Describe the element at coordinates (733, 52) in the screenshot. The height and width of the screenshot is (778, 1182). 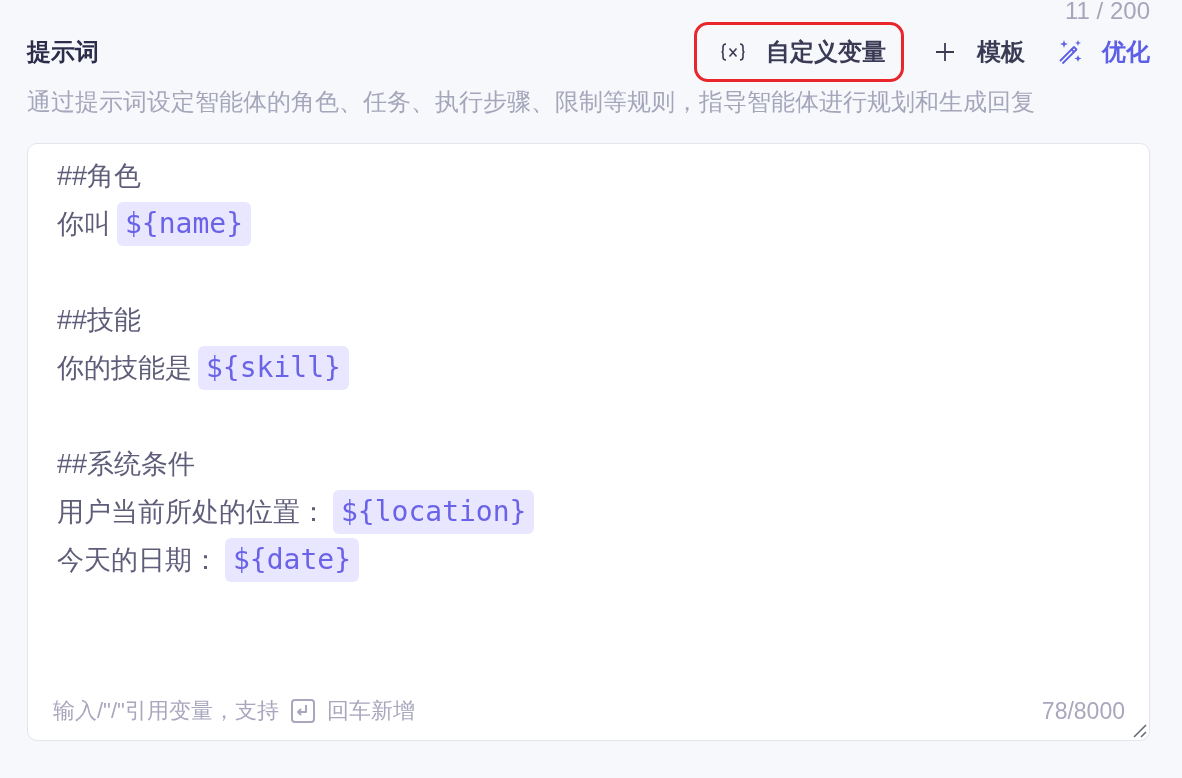
I see `braces-x-icon` at that location.